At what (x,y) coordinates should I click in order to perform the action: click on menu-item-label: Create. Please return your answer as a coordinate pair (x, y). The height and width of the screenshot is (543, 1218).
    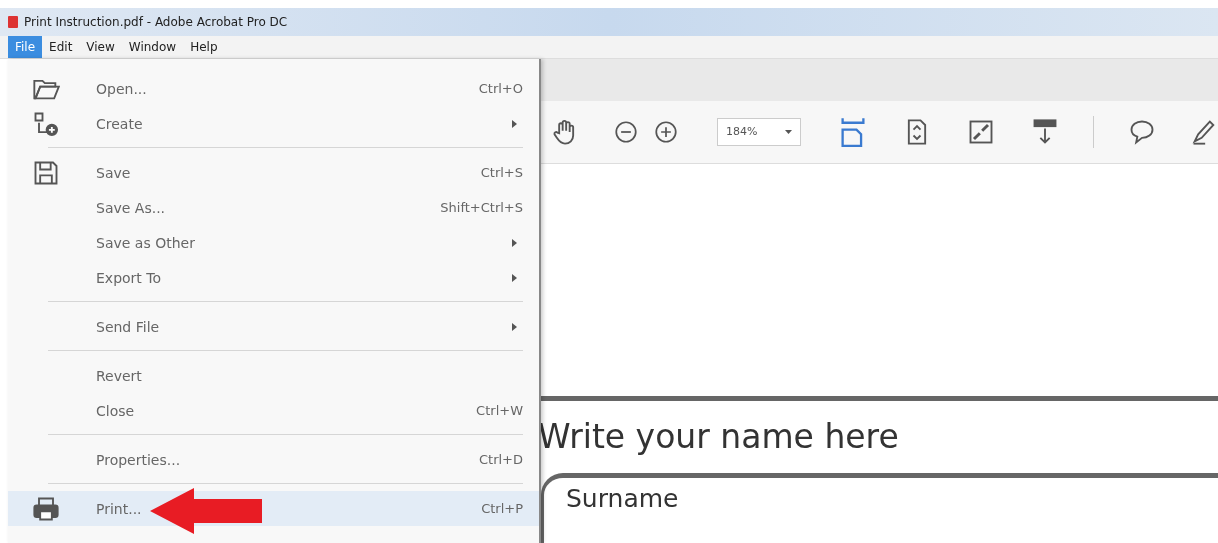
    Looking at the image, I should click on (120, 123).